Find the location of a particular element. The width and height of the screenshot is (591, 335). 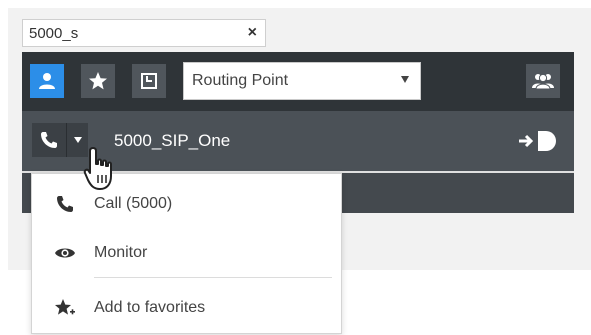

clear-search-button: × is located at coordinates (252, 33).